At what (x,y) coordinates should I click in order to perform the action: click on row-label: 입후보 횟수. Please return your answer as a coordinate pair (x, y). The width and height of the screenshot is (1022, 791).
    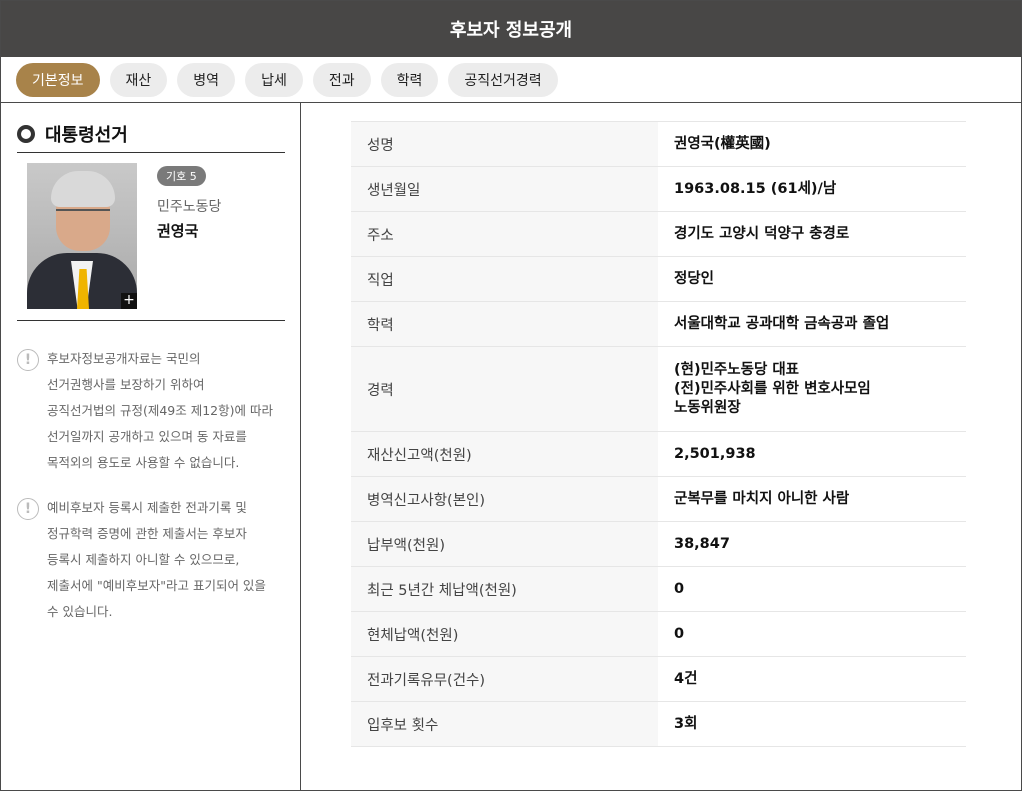
    Looking at the image, I should click on (504, 724).